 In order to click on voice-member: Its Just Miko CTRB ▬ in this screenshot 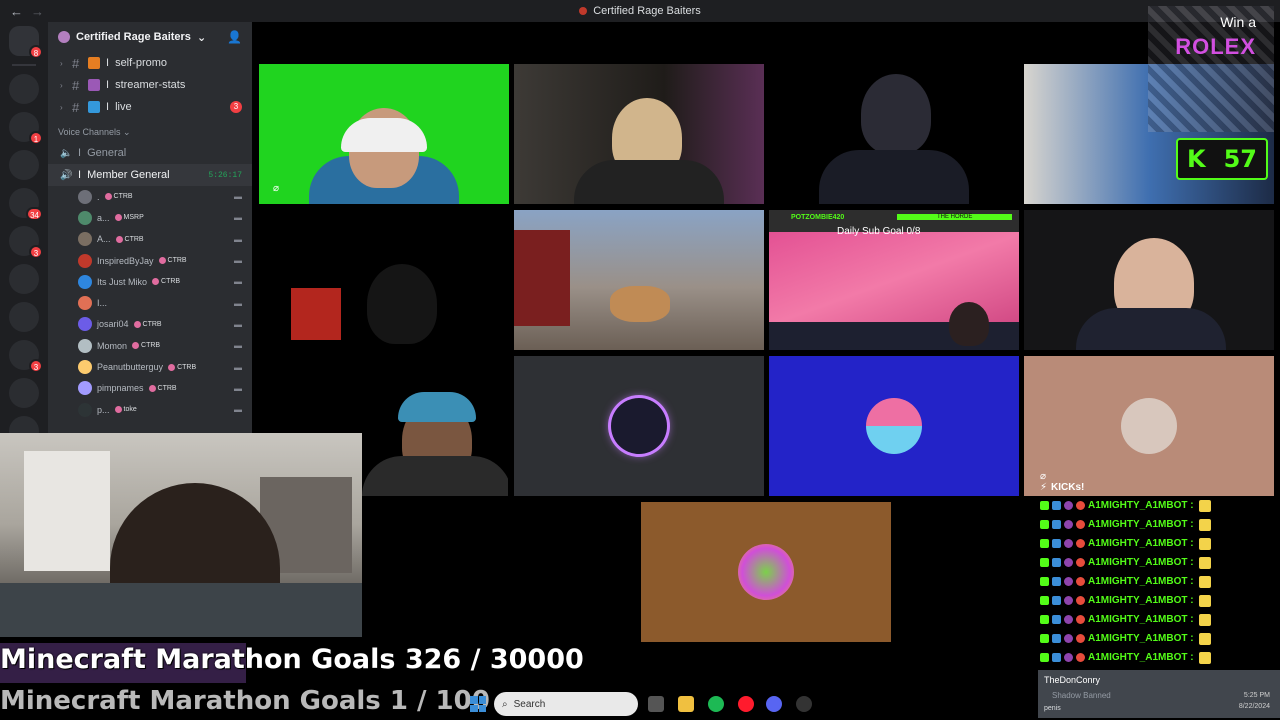, I will do `click(150, 281)`.